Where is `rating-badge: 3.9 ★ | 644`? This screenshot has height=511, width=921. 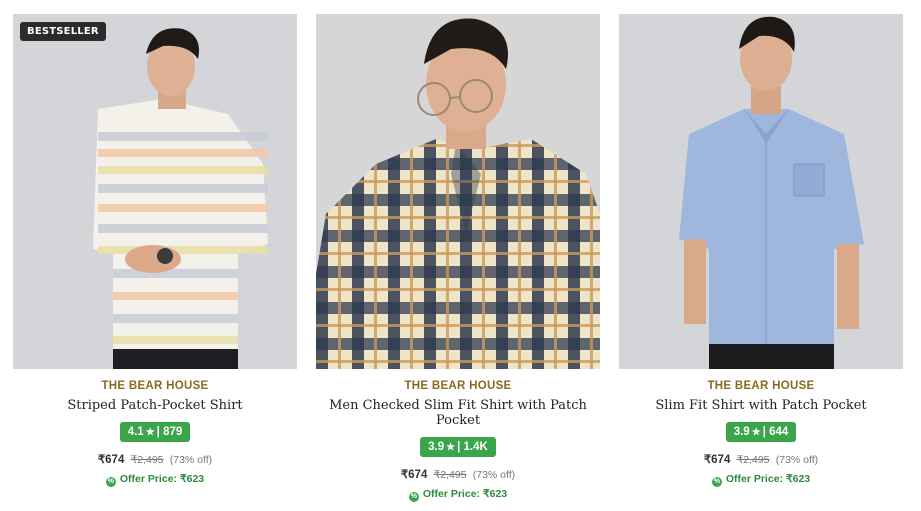 rating-badge: 3.9 ★ | 644 is located at coordinates (761, 432).